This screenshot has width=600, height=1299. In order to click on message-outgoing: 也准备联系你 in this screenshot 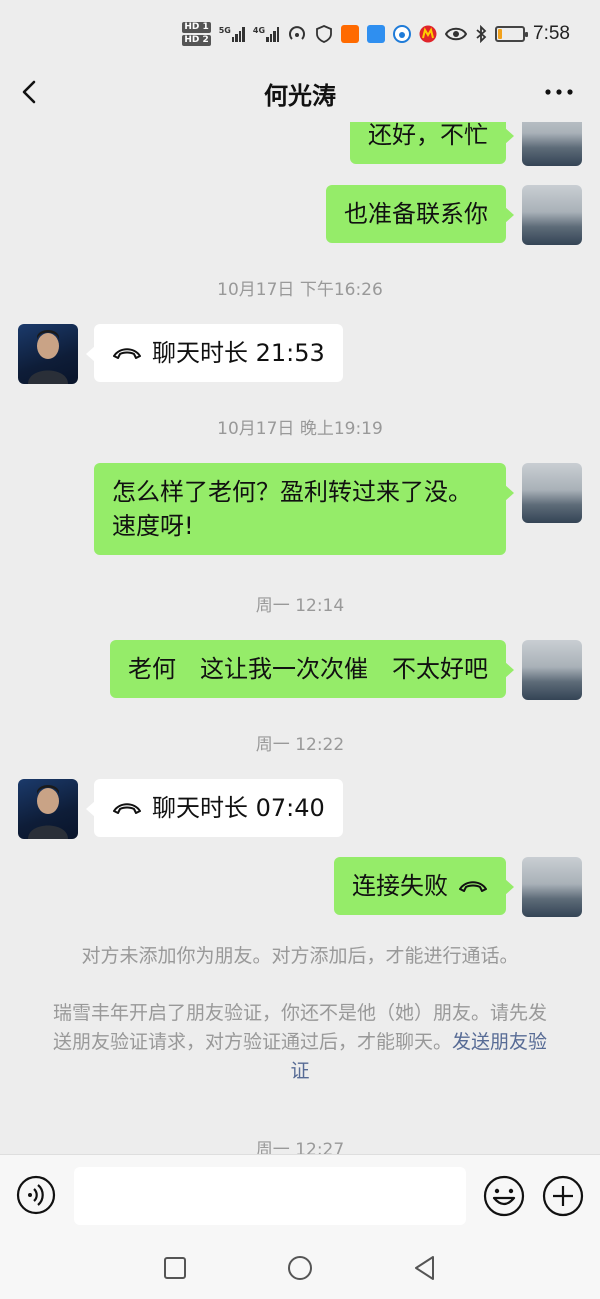, I will do `click(300, 215)`.